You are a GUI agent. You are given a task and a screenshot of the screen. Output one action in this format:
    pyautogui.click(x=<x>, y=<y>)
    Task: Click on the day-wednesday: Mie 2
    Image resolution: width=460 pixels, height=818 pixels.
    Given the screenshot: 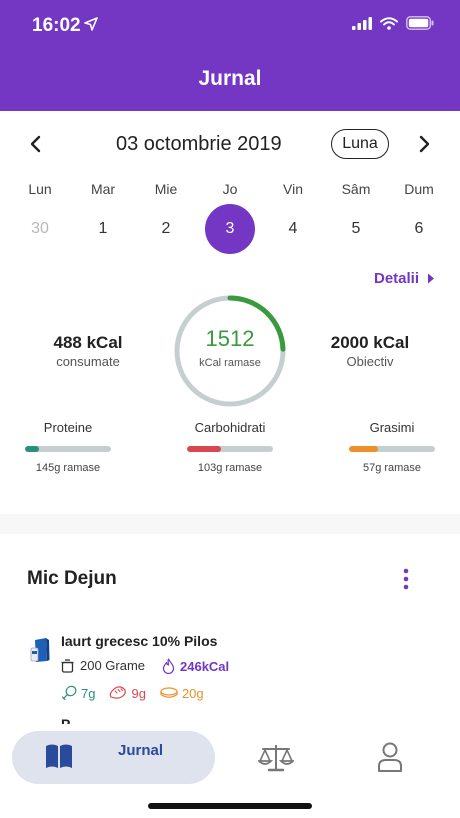 What is the action you would take?
    pyautogui.click(x=166, y=209)
    